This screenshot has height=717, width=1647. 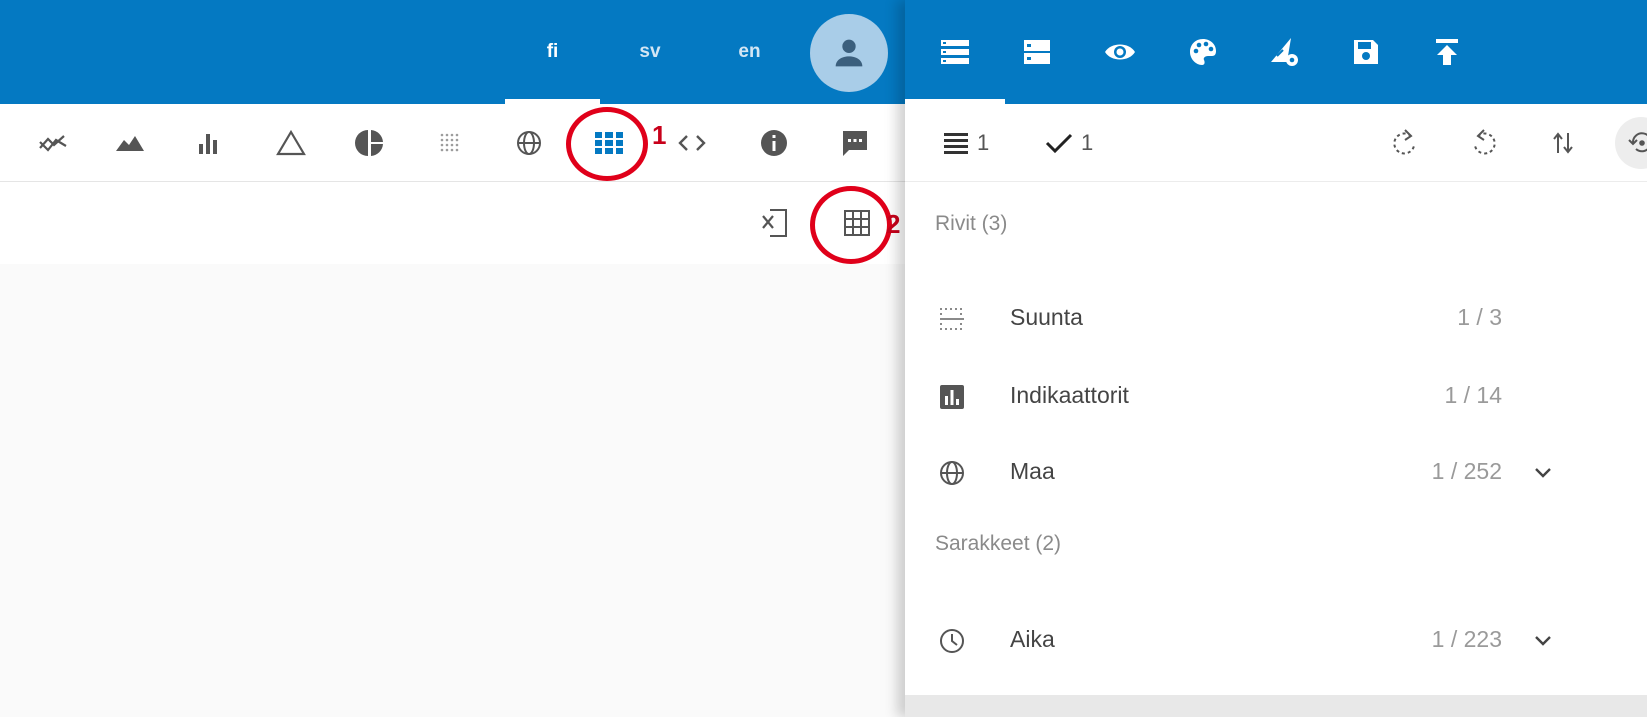 I want to click on person-icon, so click(x=849, y=53).